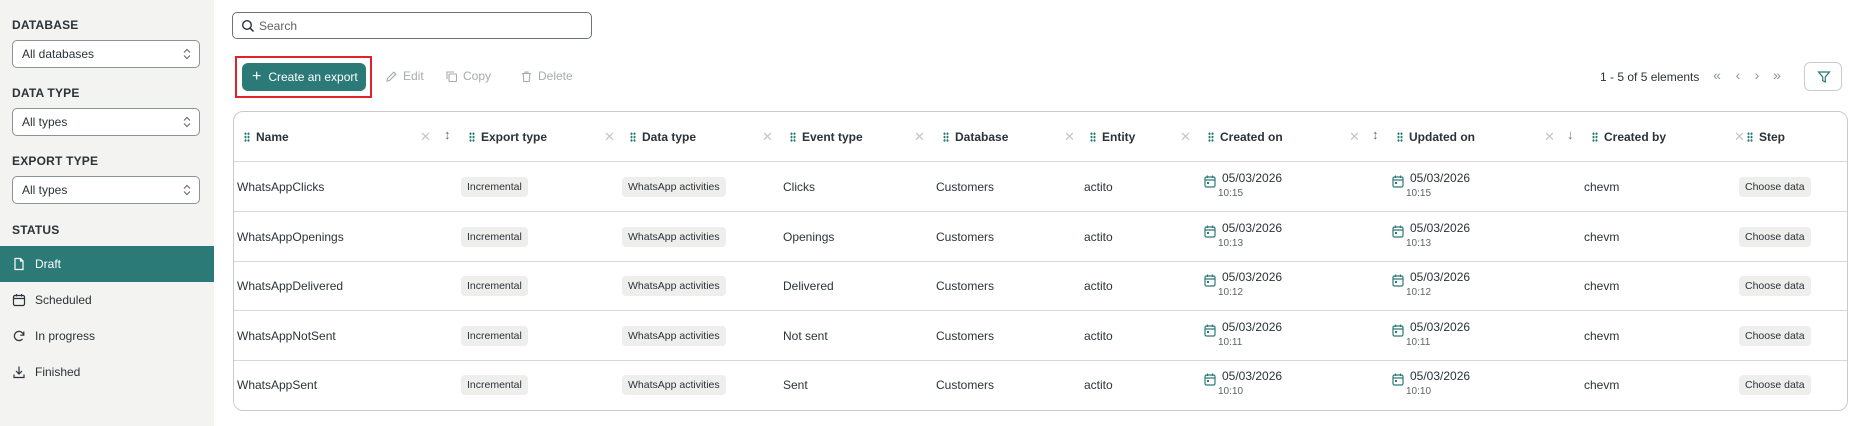 Image resolution: width=1858 pixels, height=426 pixels. I want to click on status-item-in-progress: In progress, so click(107, 336).